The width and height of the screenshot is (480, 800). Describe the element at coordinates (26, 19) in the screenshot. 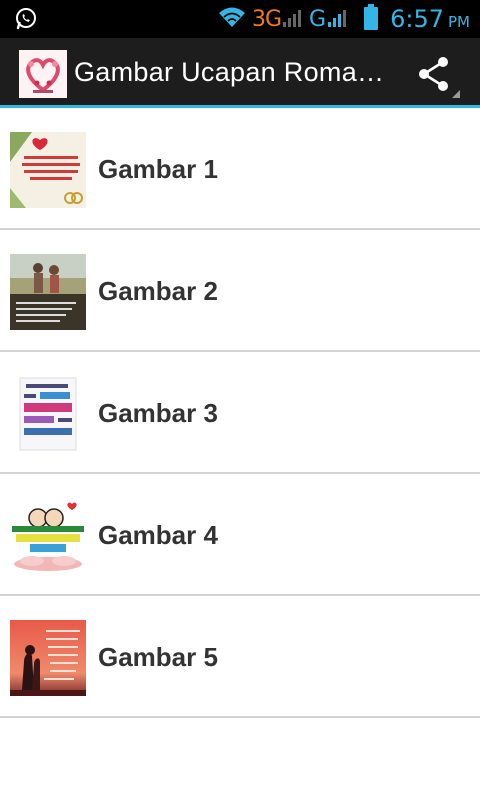

I see `whatsapp-icon` at that location.